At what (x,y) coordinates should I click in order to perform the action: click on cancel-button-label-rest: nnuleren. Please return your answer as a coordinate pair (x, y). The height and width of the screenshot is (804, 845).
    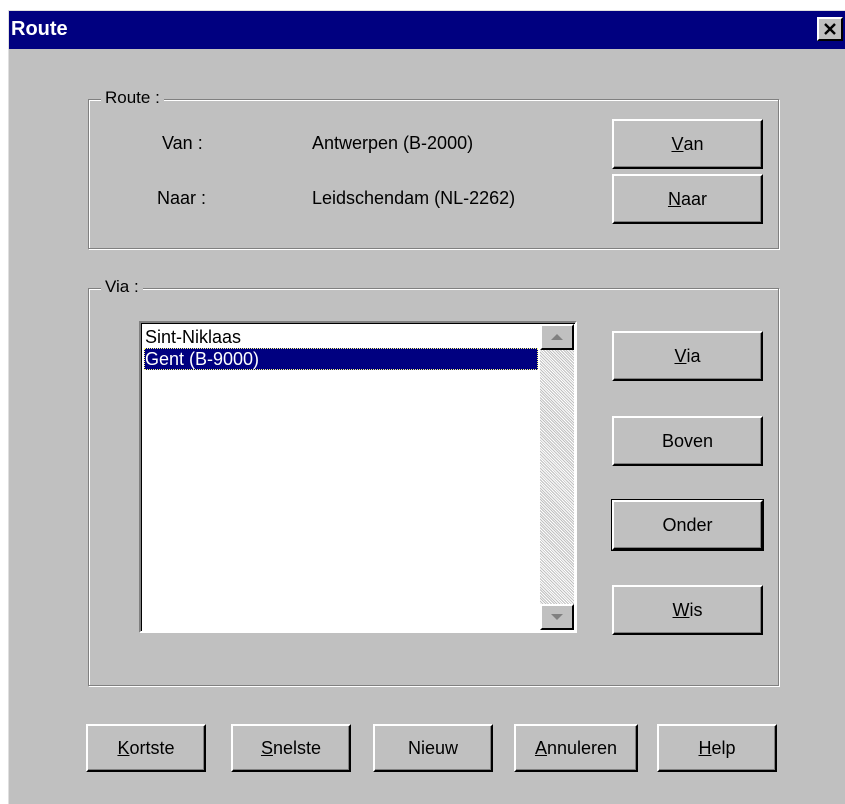
    Looking at the image, I should click on (582, 747).